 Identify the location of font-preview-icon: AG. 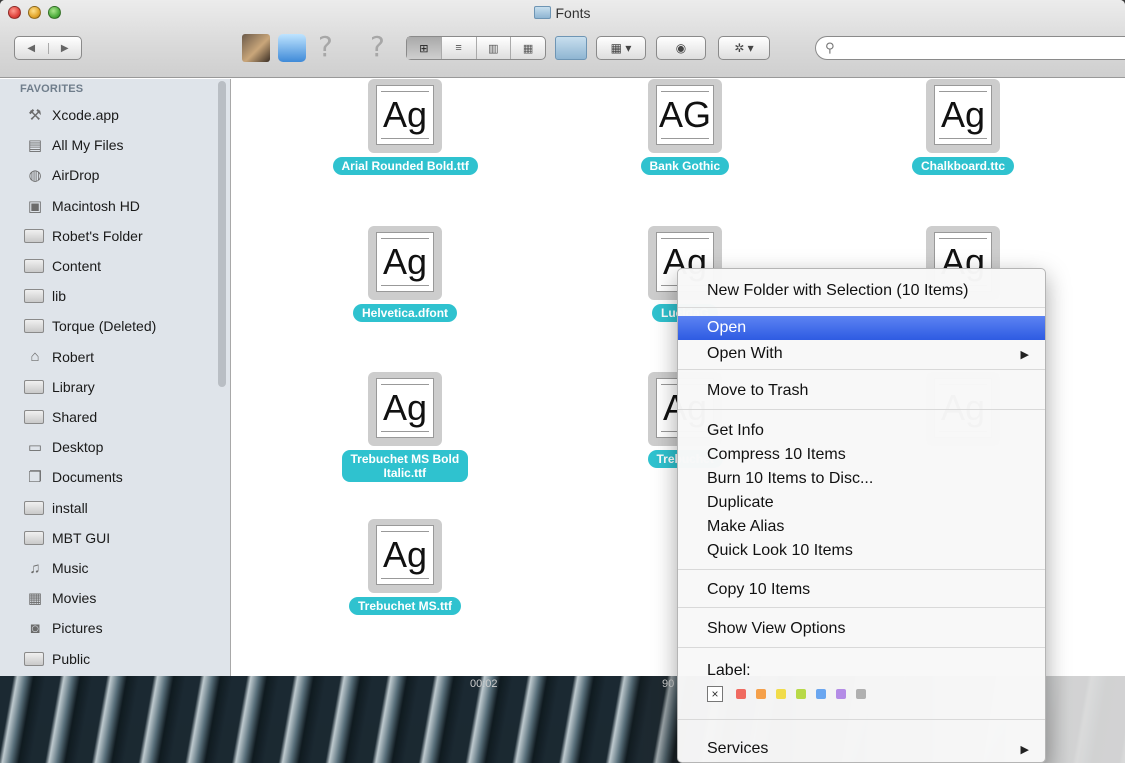
(685, 115).